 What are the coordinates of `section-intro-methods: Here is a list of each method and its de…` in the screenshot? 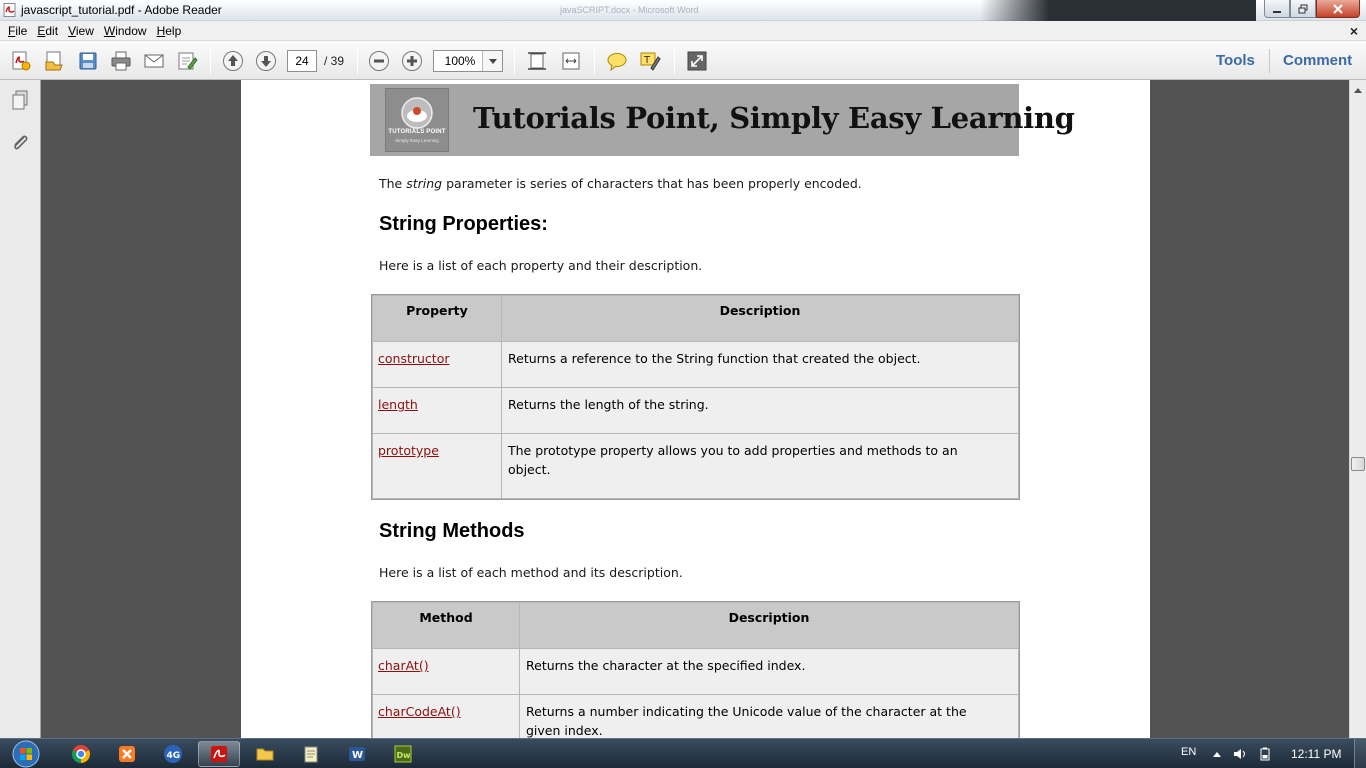 It's located at (531, 572).